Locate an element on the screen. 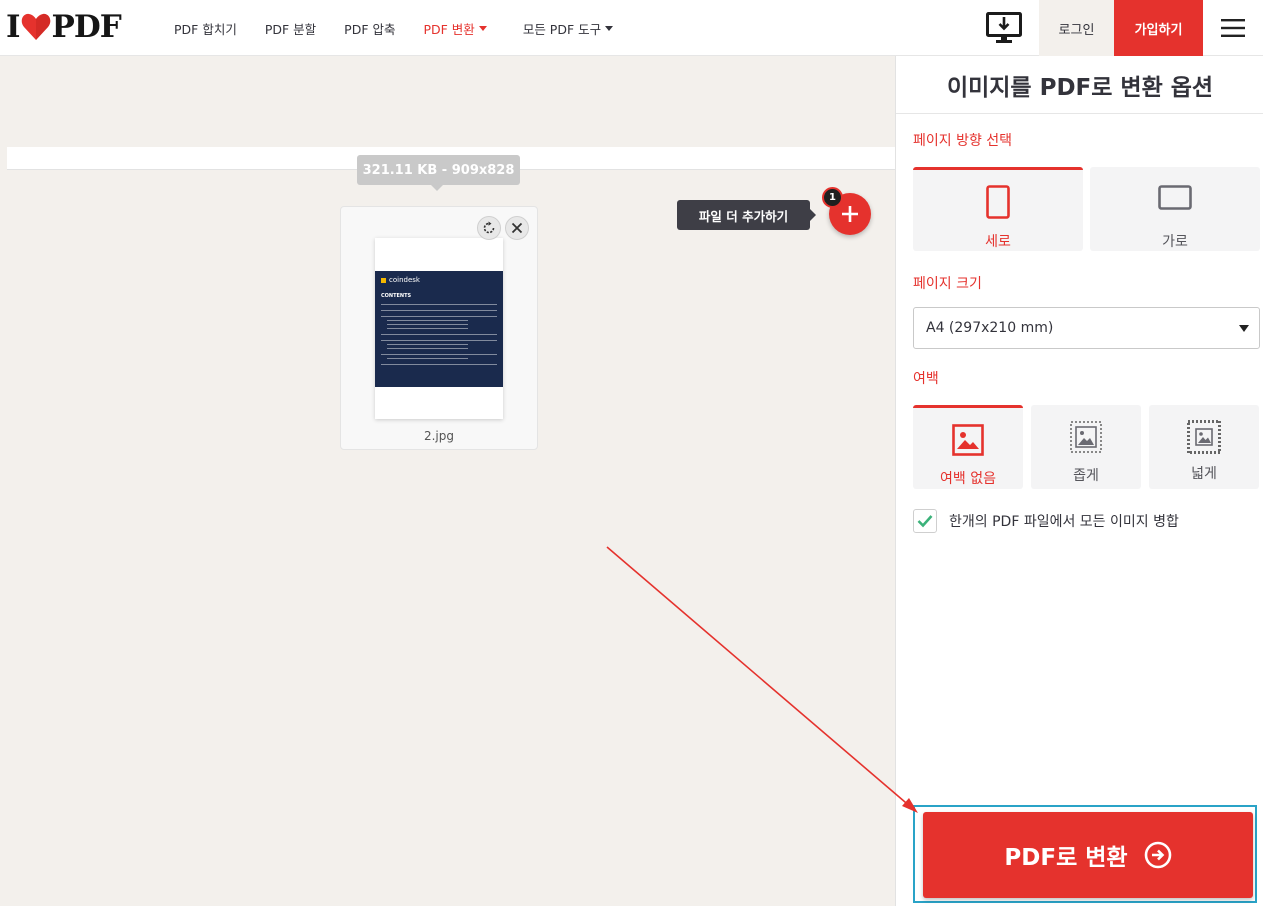 The image size is (1263, 906). portrait-page-icon is located at coordinates (998, 201).